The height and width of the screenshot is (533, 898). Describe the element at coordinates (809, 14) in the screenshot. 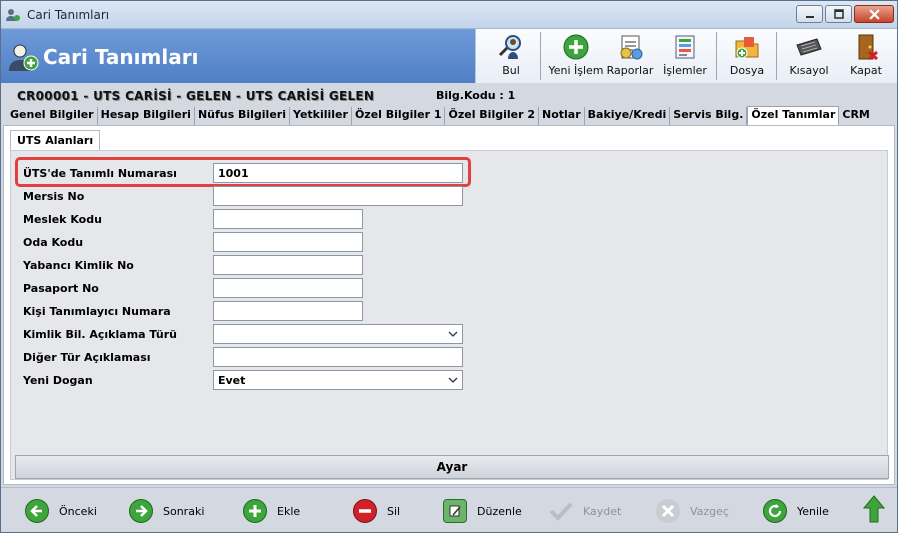

I see `minimize-button` at that location.